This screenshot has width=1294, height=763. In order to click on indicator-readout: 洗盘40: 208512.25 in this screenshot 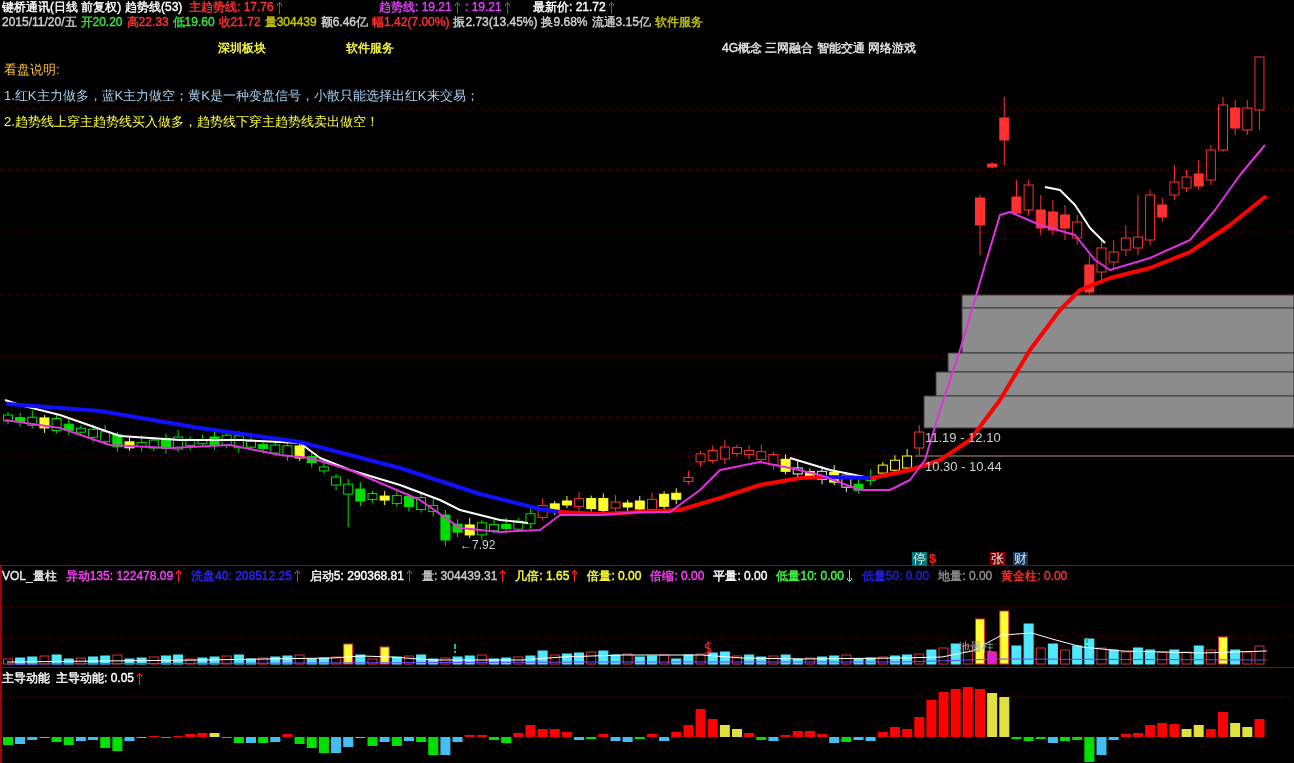, I will do `click(241, 576)`.